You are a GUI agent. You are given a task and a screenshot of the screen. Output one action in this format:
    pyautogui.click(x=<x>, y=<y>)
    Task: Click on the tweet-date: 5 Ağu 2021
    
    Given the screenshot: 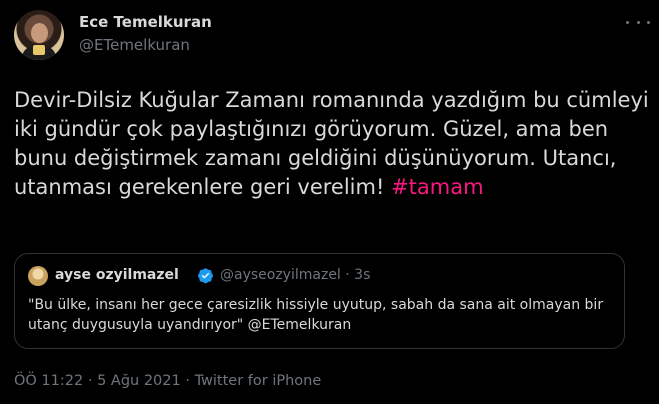 What is the action you would take?
    pyautogui.click(x=139, y=381)
    